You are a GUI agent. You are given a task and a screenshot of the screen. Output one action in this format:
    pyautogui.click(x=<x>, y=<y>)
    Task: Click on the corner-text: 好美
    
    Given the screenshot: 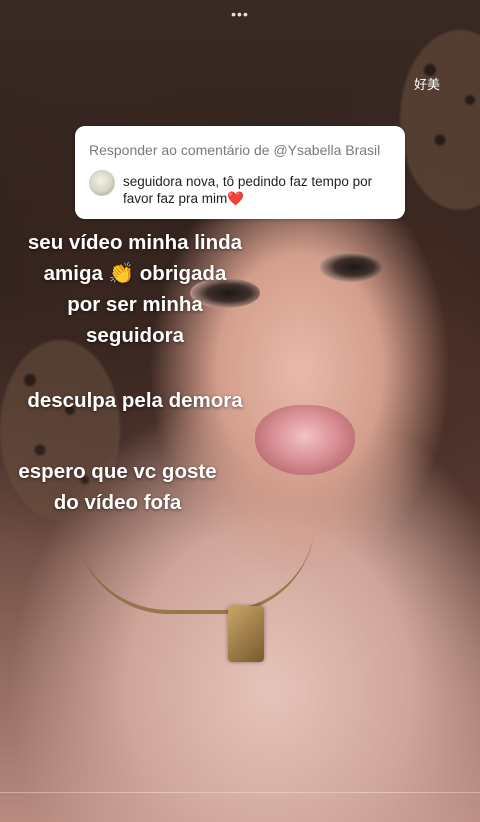 What is the action you would take?
    pyautogui.click(x=426, y=84)
    